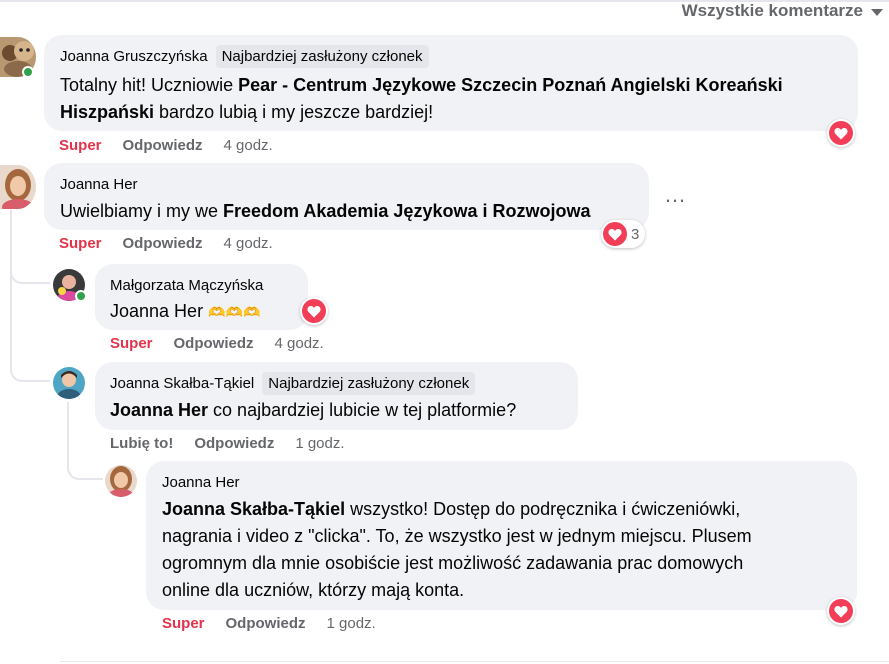 The image size is (889, 664). I want to click on text-segment: bardzo lubią i my jeszcze bardziej!, so click(294, 112).